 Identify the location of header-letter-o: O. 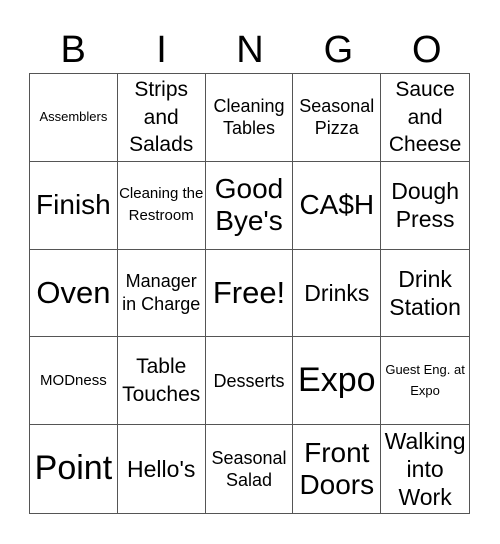
(426, 50).